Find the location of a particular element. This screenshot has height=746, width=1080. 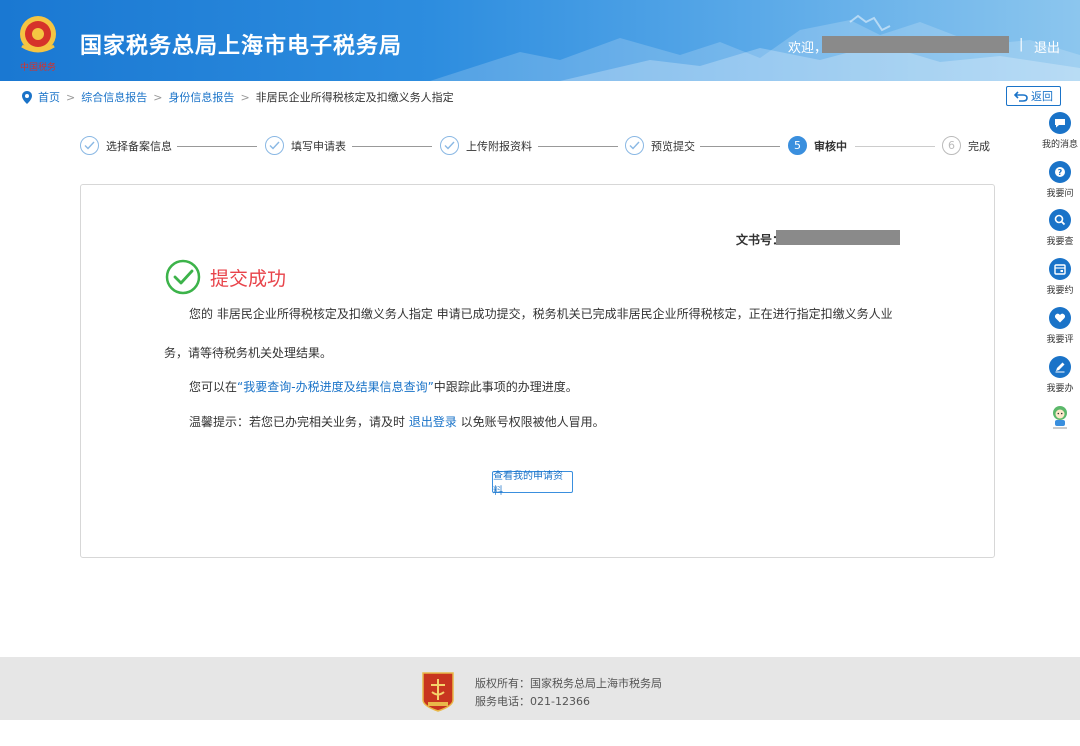

sidebar-item-messages: 我的消息 is located at coordinates (1060, 131).